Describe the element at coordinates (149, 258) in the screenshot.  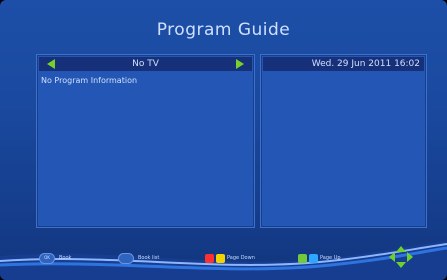
I see `book-list-label: Book list` at that location.